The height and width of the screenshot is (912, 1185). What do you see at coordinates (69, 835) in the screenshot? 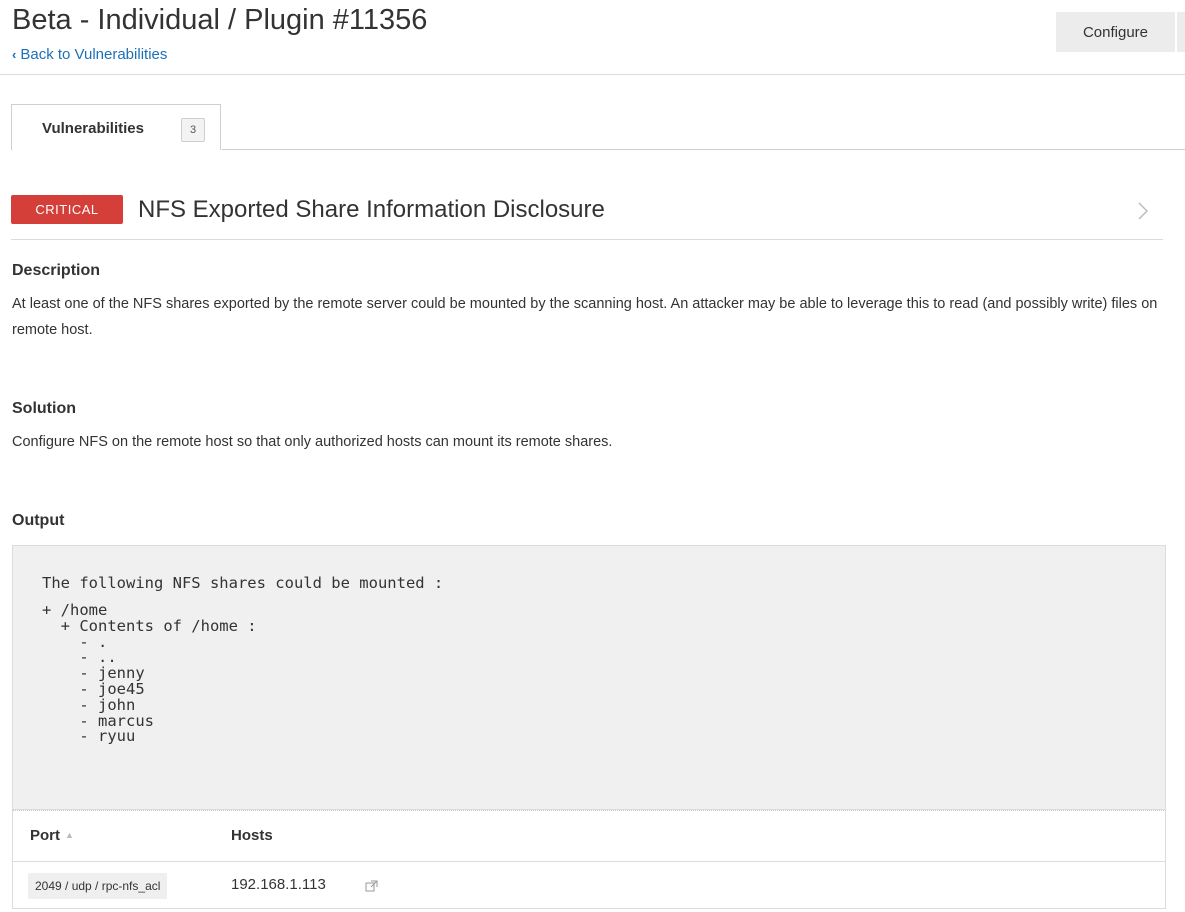
I see `sort-ascending-icon: ▲` at bounding box center [69, 835].